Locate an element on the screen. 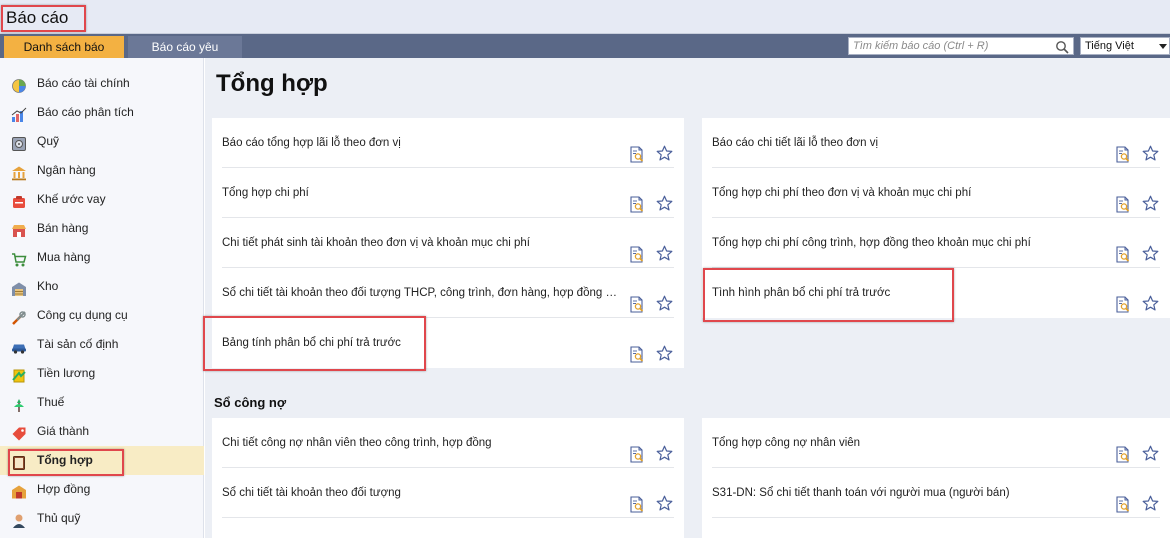 The image size is (1170, 538). report-row: Bảng tính phân bổ chi phí trả trước is located at coordinates (448, 343).